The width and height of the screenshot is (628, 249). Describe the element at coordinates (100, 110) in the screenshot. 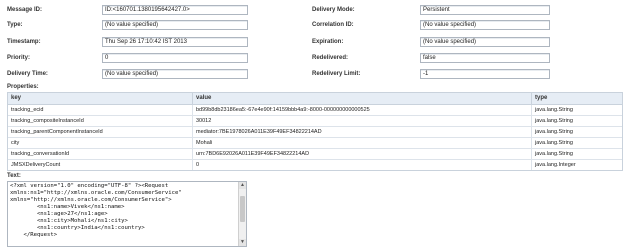

I see `cell-key: tracking_ecid` at that location.